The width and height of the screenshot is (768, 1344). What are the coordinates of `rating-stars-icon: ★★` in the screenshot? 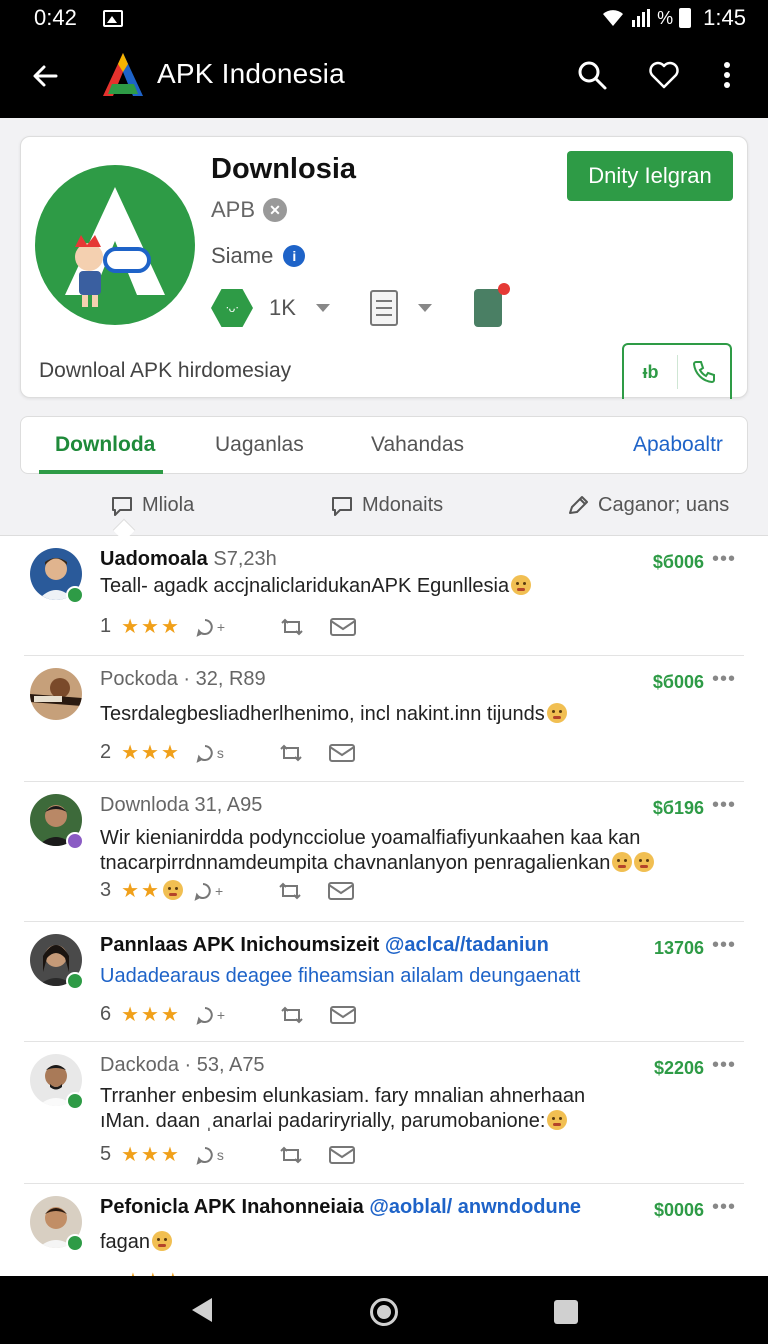 It's located at (152, 890).